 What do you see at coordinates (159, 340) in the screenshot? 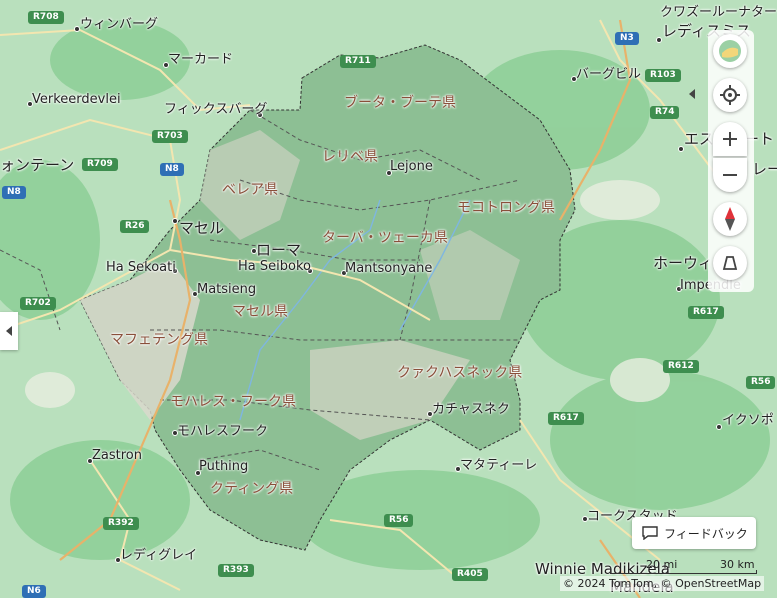
I see `province-label-mafeteng: マフェテング県` at bounding box center [159, 340].